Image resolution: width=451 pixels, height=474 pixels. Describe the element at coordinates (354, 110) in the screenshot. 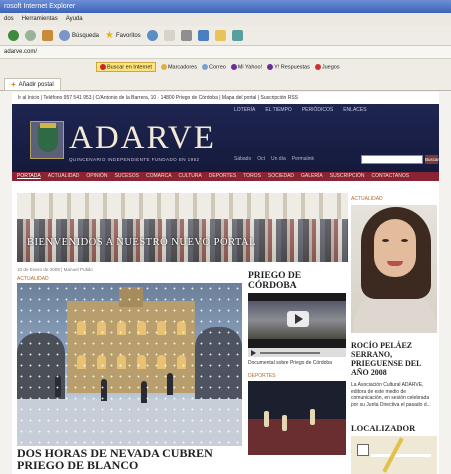

I see `topnav-links: ENLACES` at that location.